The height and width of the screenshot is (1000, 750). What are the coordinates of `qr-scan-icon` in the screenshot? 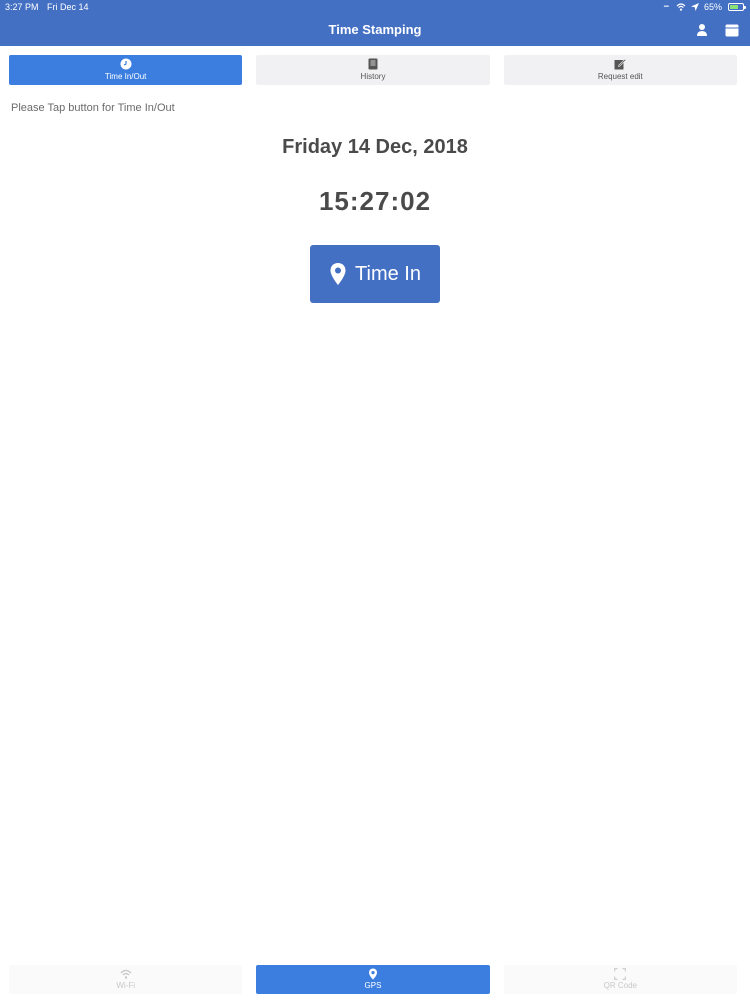 It's located at (620, 974).